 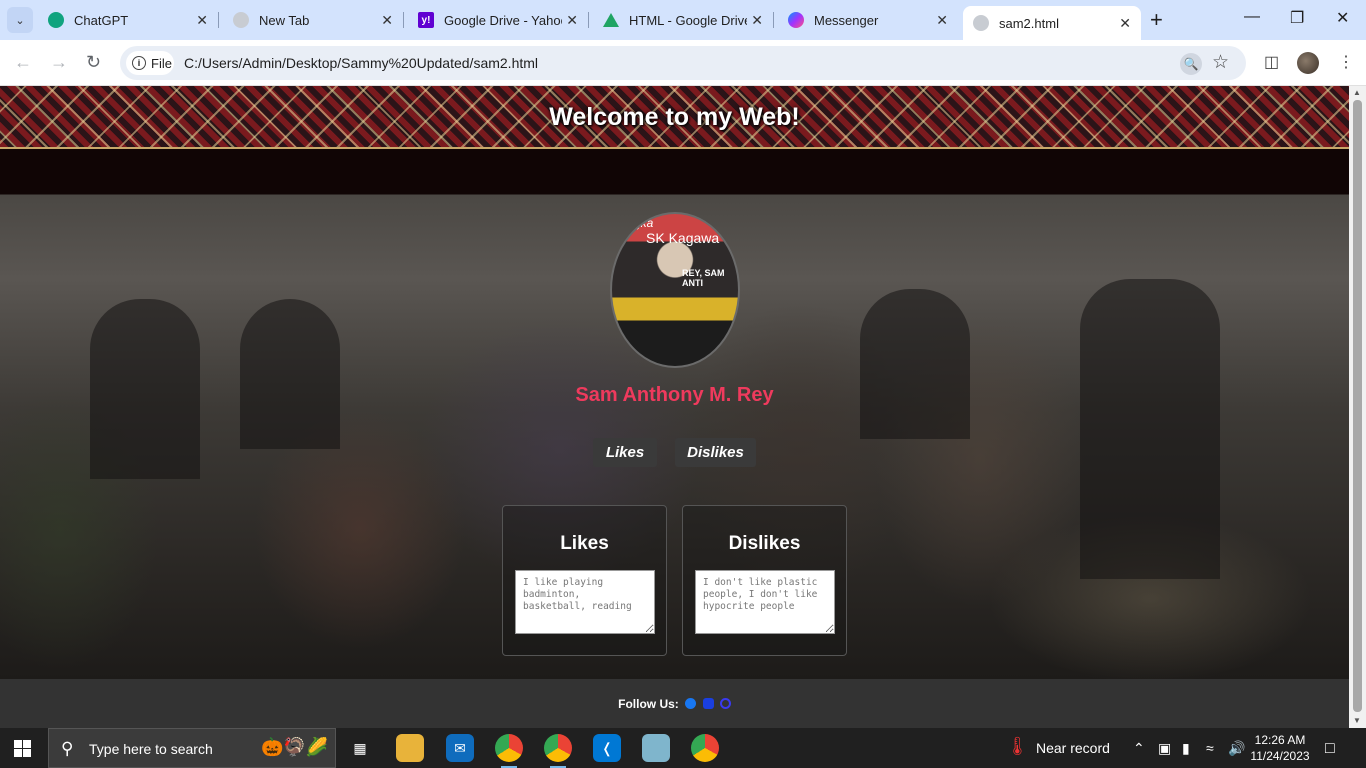 I want to click on page-scrollbar: ▲ ▼, so click(x=1357, y=407).